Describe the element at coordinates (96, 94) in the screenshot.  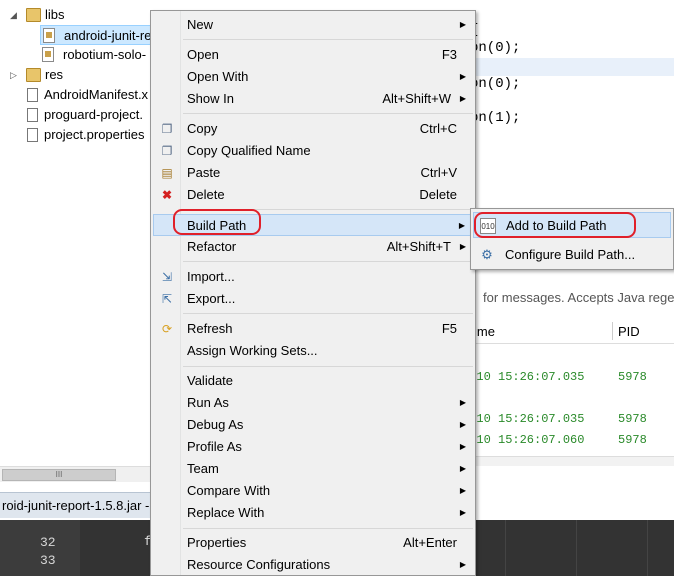
I see `tree-item-label: AndroidManifest.x` at that location.